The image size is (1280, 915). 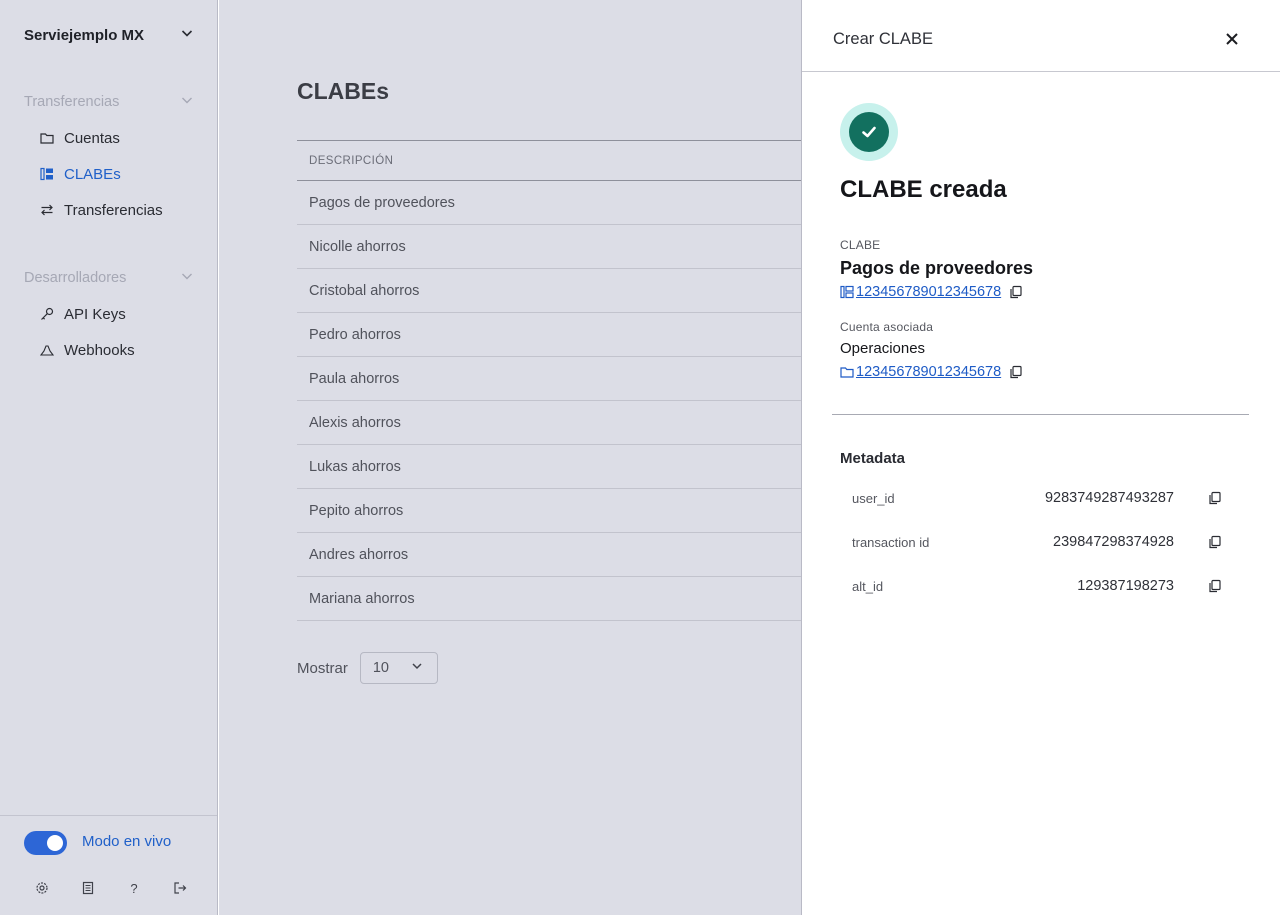 I want to click on page-title: CLABEs, so click(x=343, y=91).